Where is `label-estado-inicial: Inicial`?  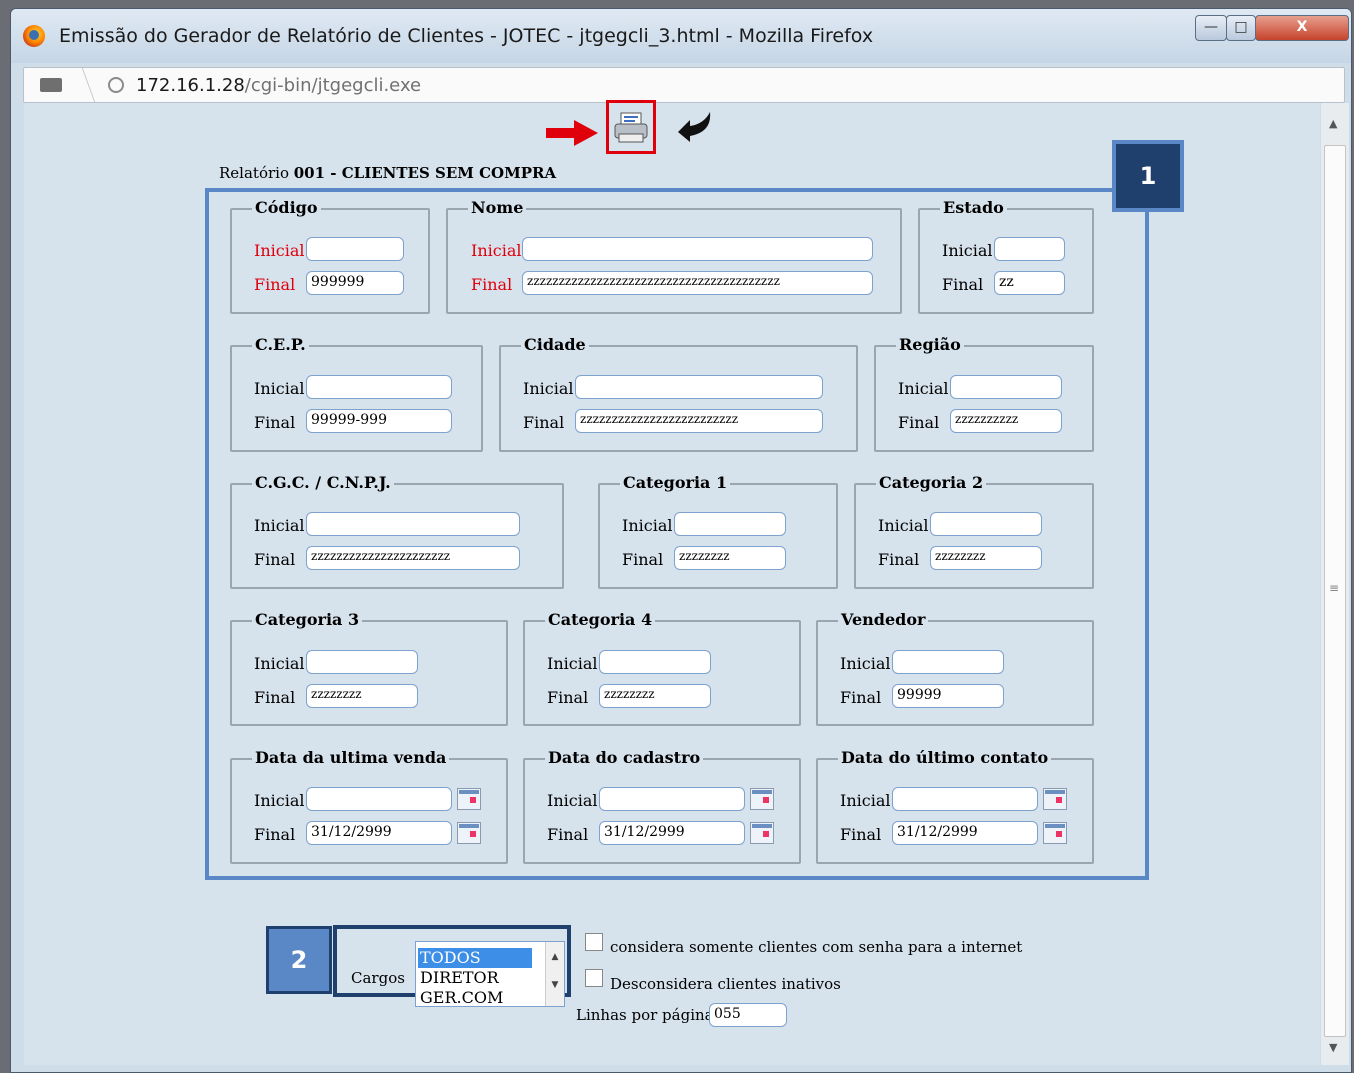
label-estado-inicial: Inicial is located at coordinates (967, 250).